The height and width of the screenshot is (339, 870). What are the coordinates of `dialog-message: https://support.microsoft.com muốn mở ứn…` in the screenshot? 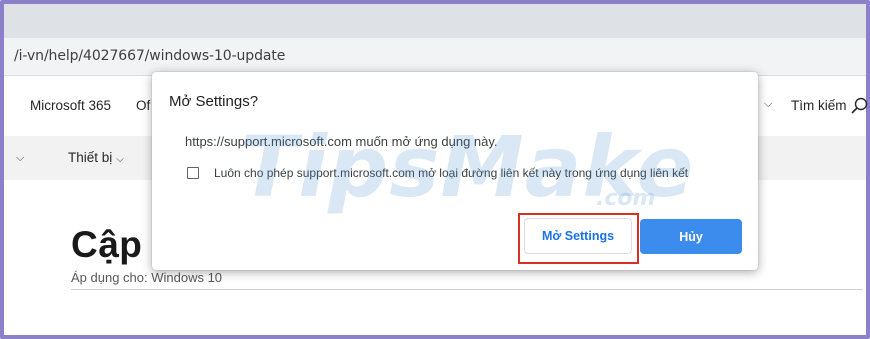 It's located at (341, 141).